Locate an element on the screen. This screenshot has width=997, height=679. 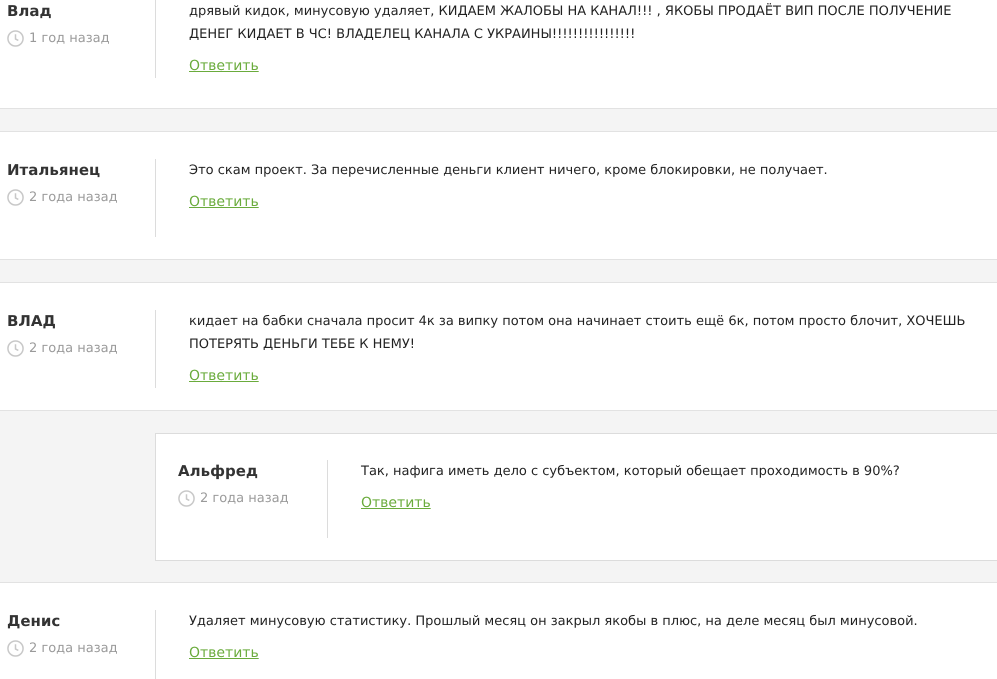
comment-time: 1 год назад is located at coordinates (69, 38).